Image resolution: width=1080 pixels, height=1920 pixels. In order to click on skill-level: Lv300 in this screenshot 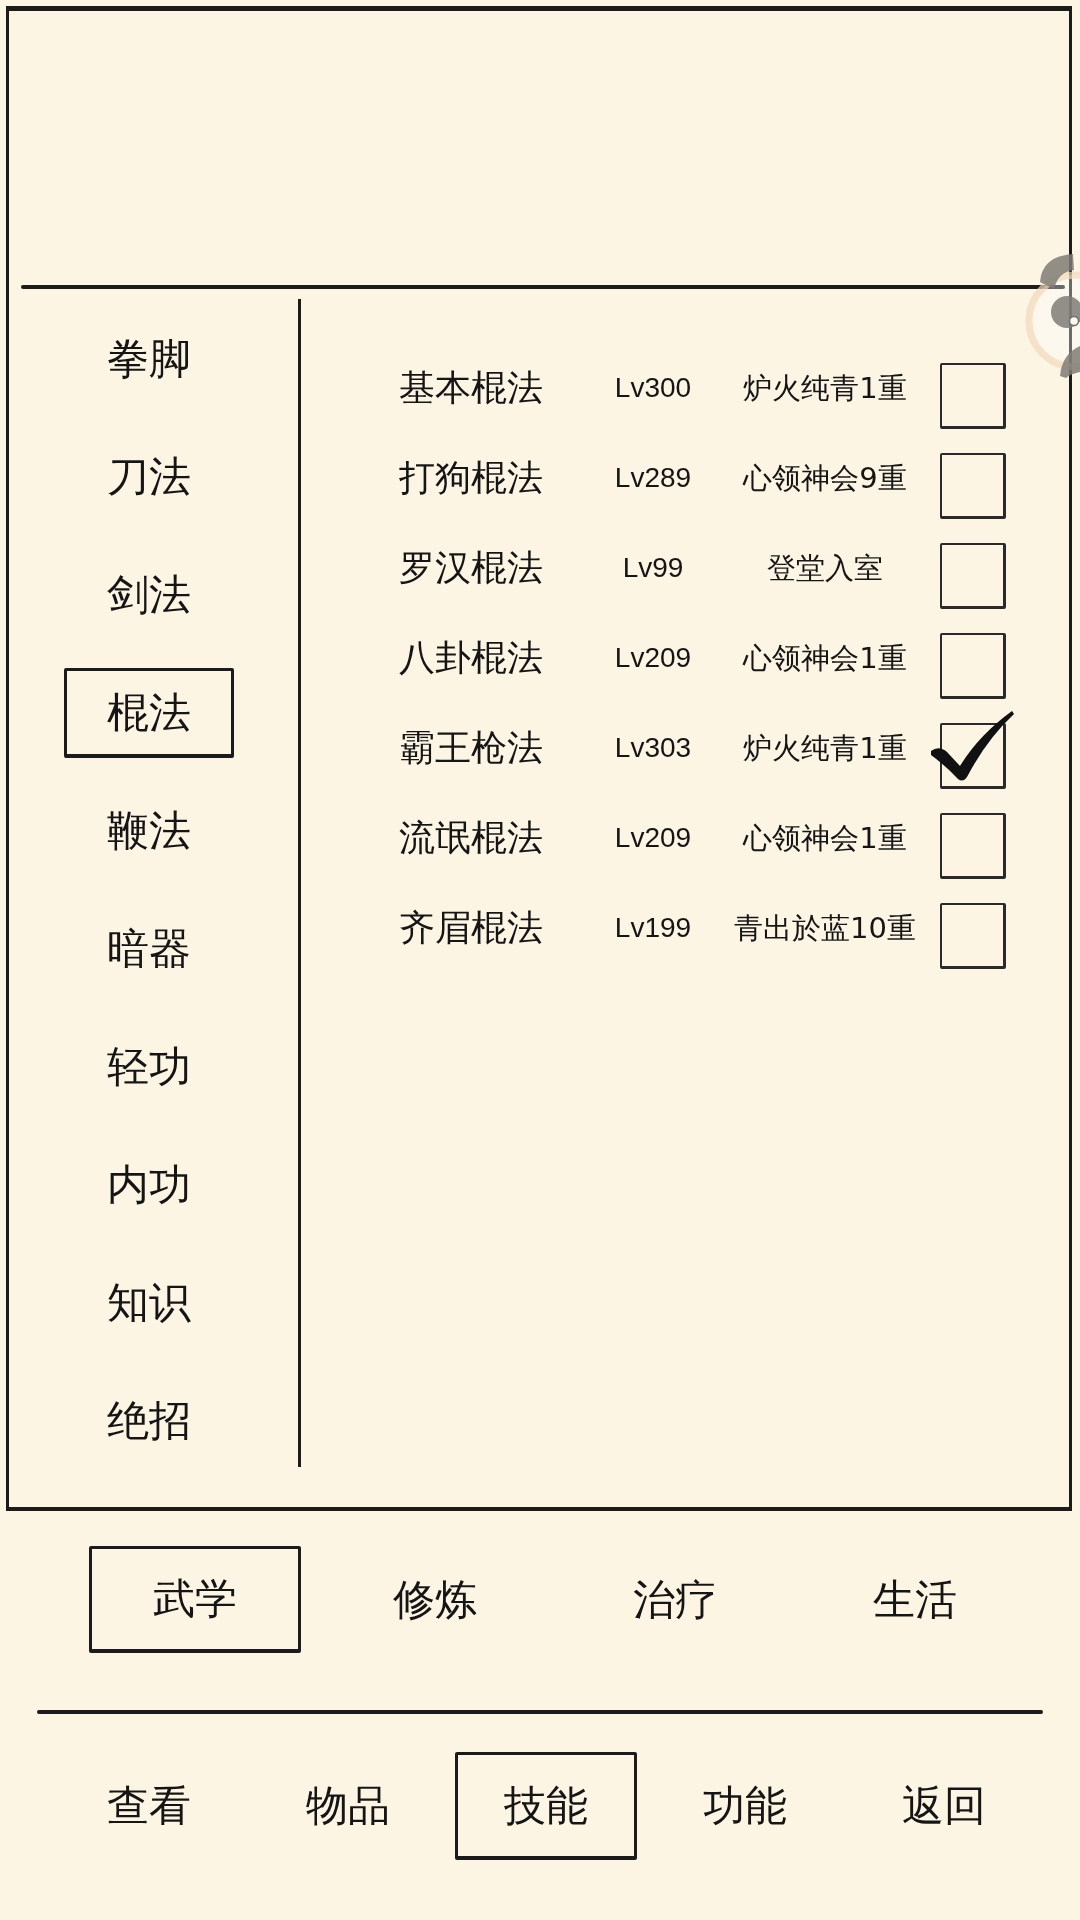, I will do `click(653, 388)`.